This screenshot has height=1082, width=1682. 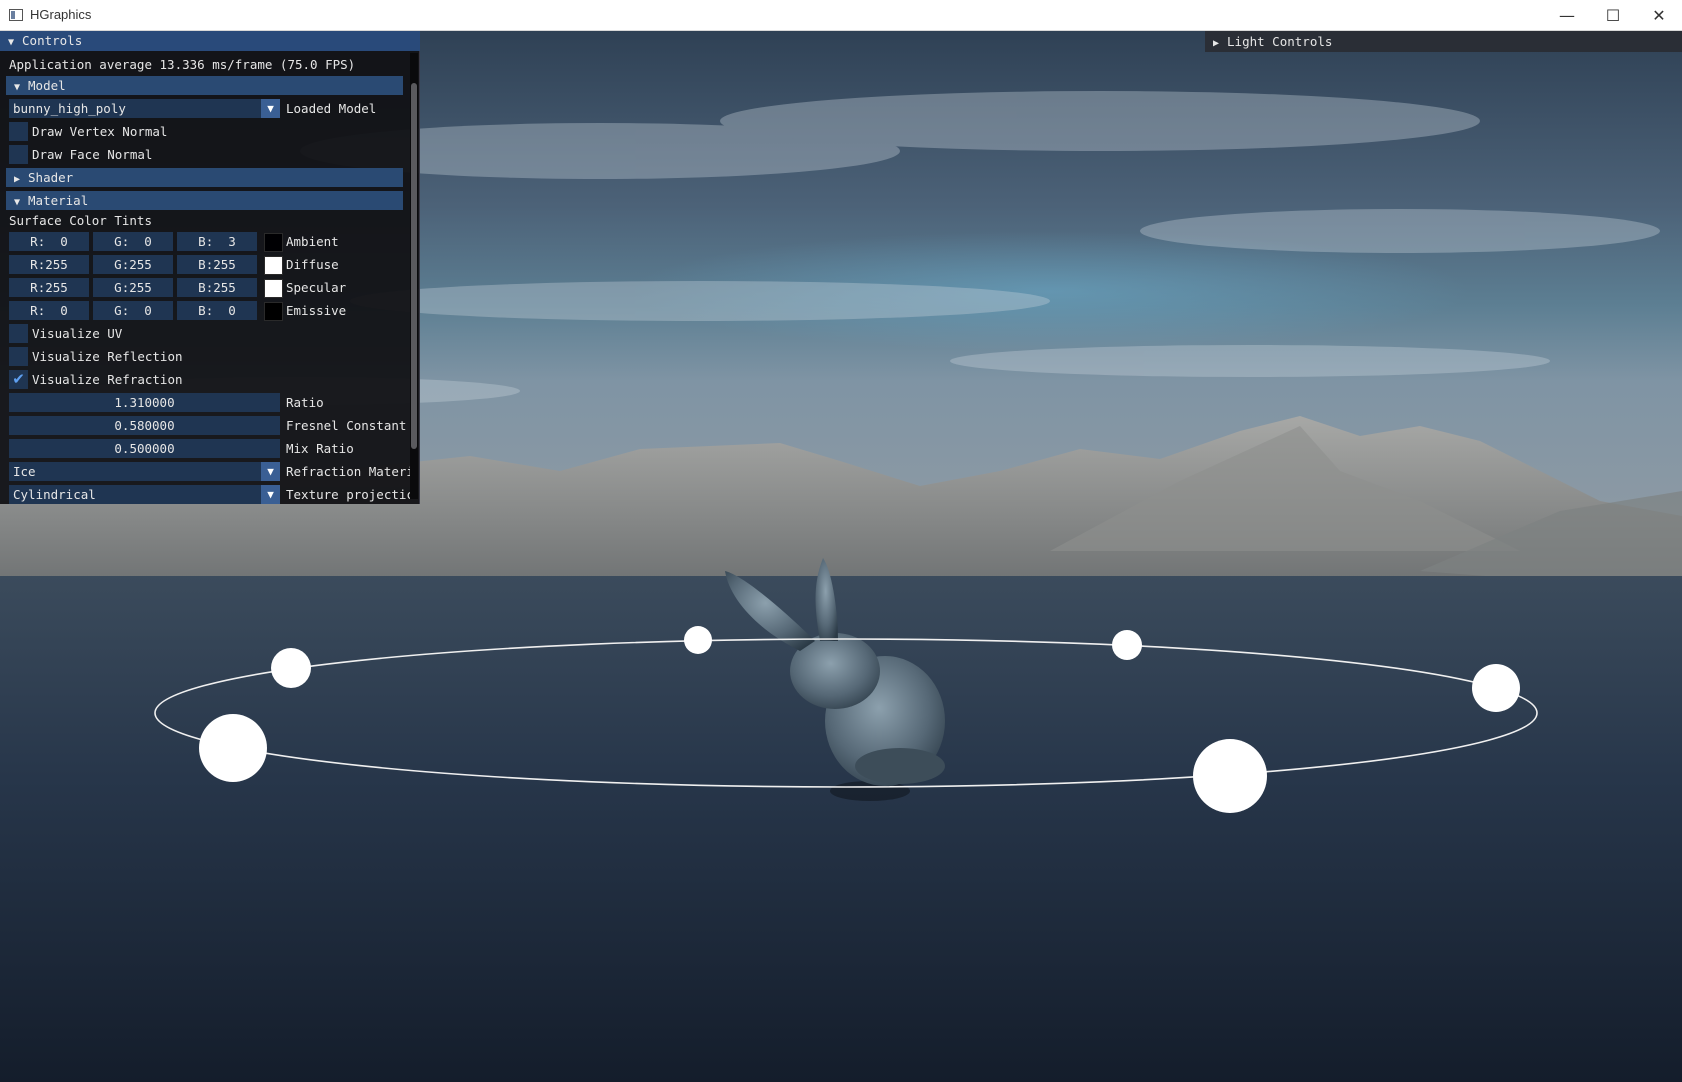 I want to click on ratio-label: Ratio, so click(x=305, y=402).